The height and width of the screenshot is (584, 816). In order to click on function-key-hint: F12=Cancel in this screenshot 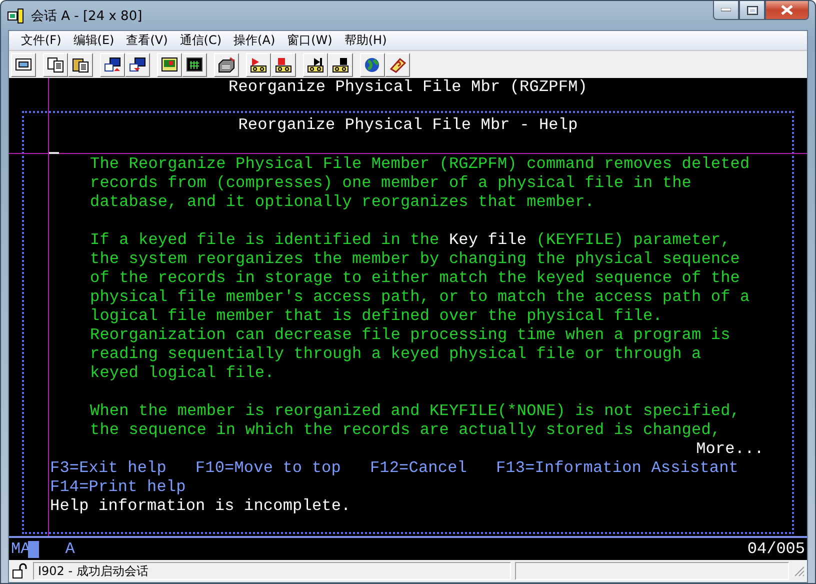, I will do `click(418, 468)`.